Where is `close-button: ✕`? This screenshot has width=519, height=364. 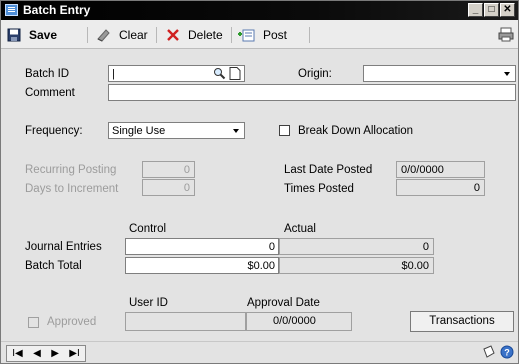 close-button: ✕ is located at coordinates (507, 10).